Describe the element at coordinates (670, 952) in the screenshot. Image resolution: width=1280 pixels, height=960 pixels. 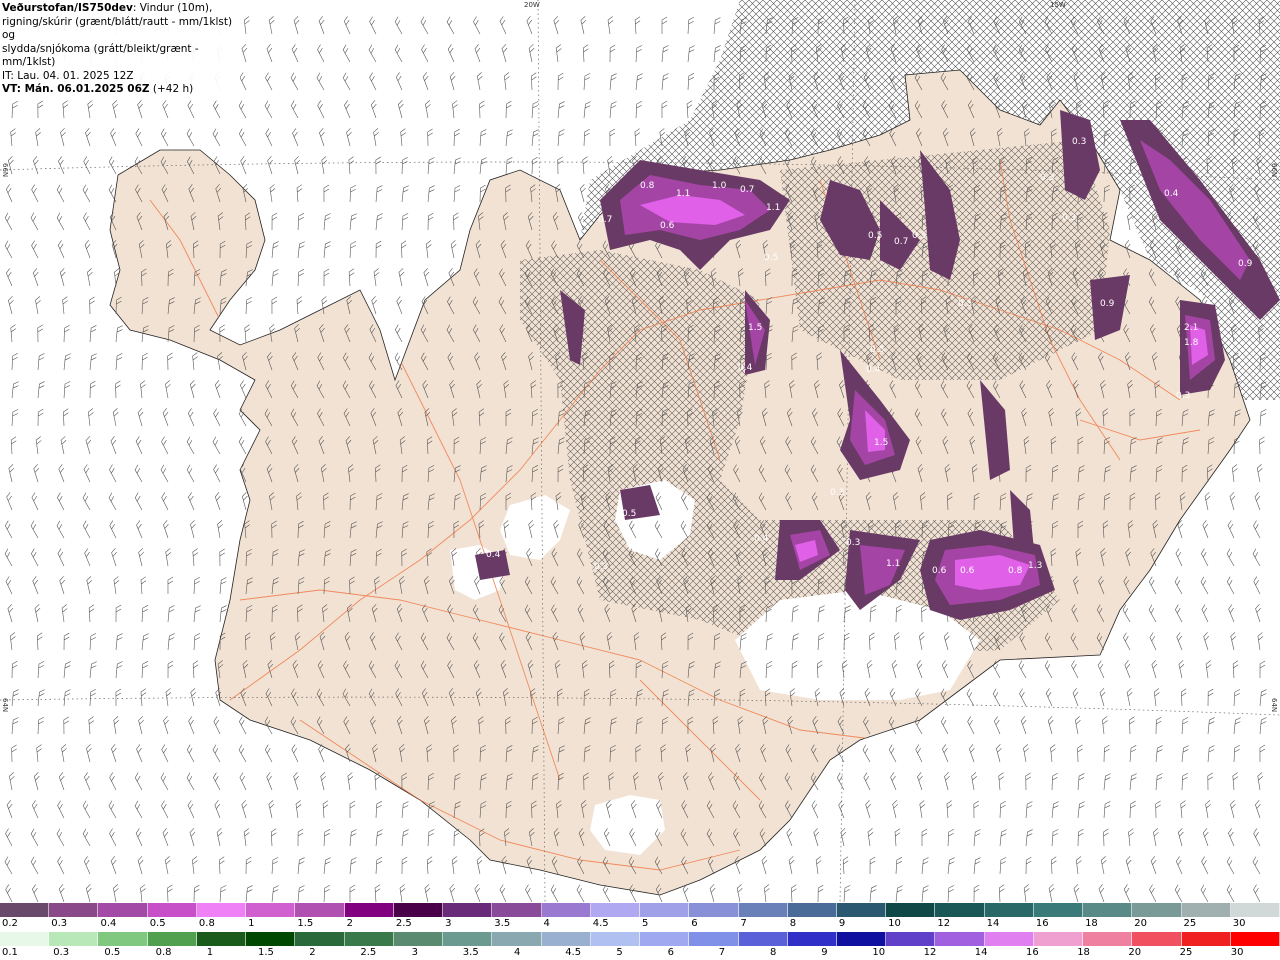
I see `legend-tick-label: 6` at that location.